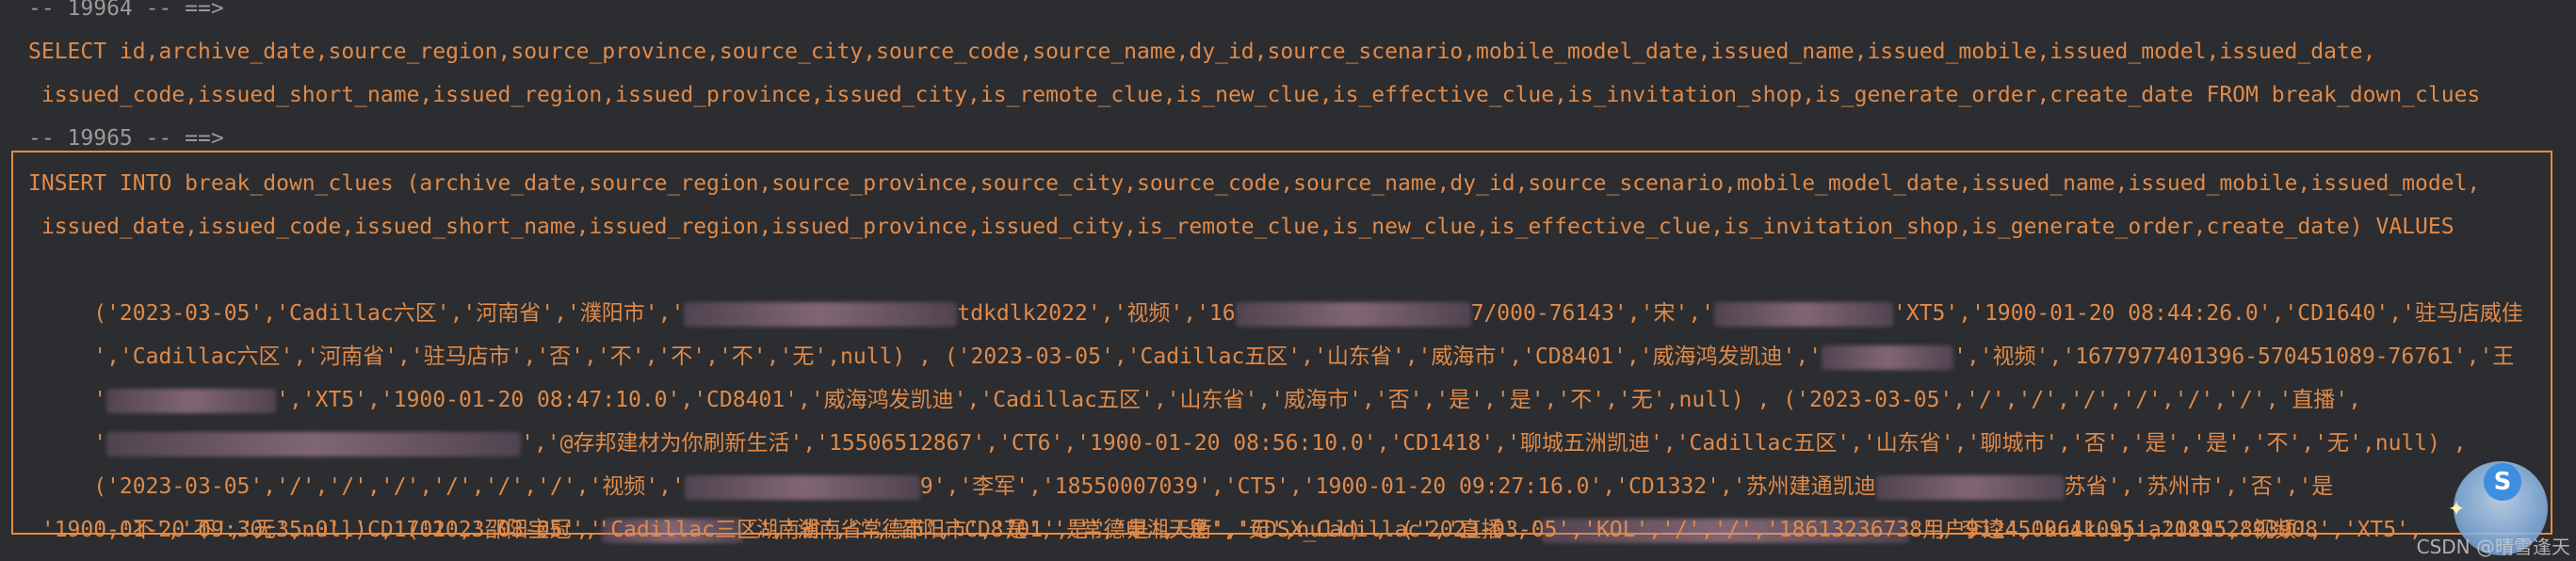 This screenshot has height=561, width=2576. Describe the element at coordinates (2502, 482) in the screenshot. I see `avatar-badge-icon: S` at that location.